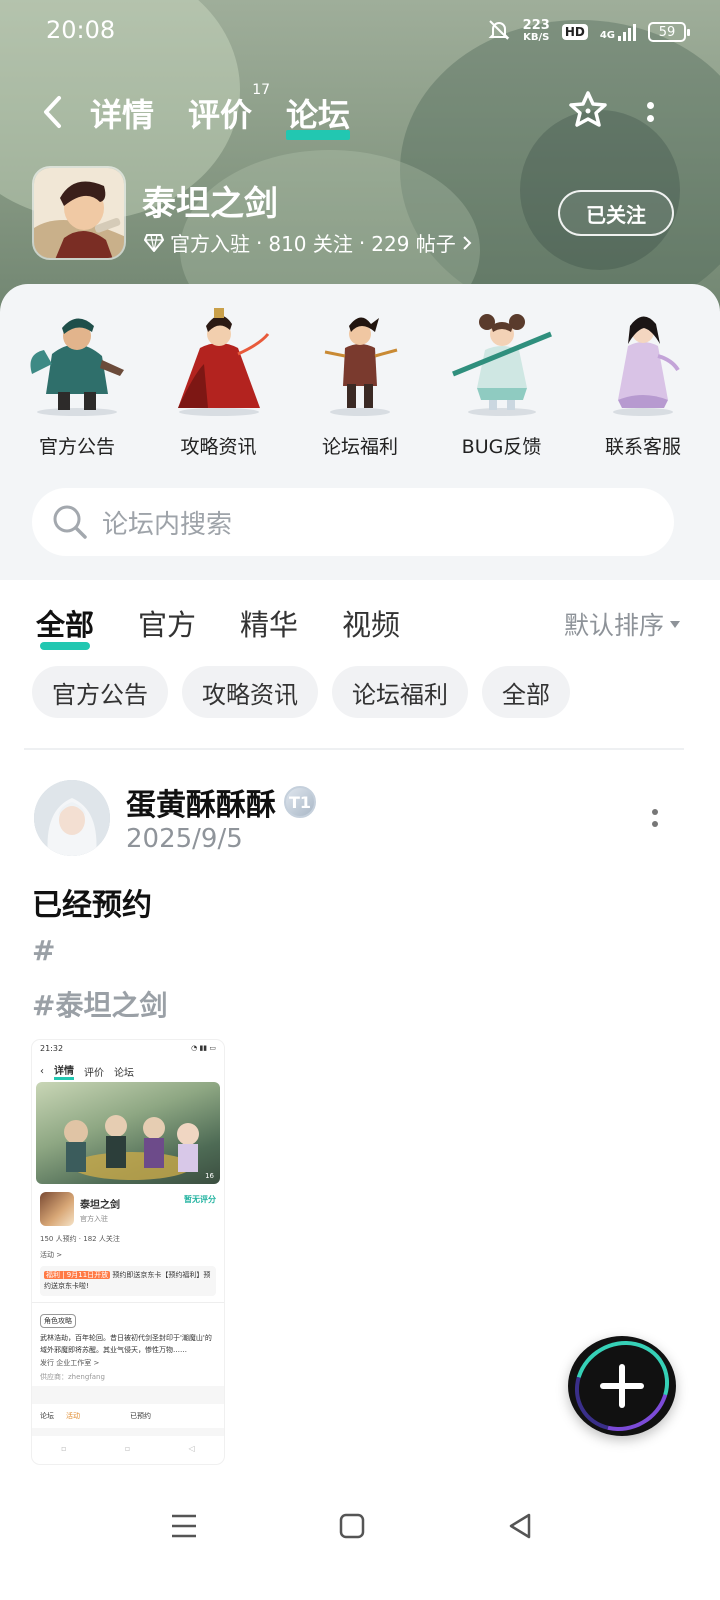 The height and width of the screenshot is (1600, 720). I want to click on battery-level: 59, so click(667, 32).